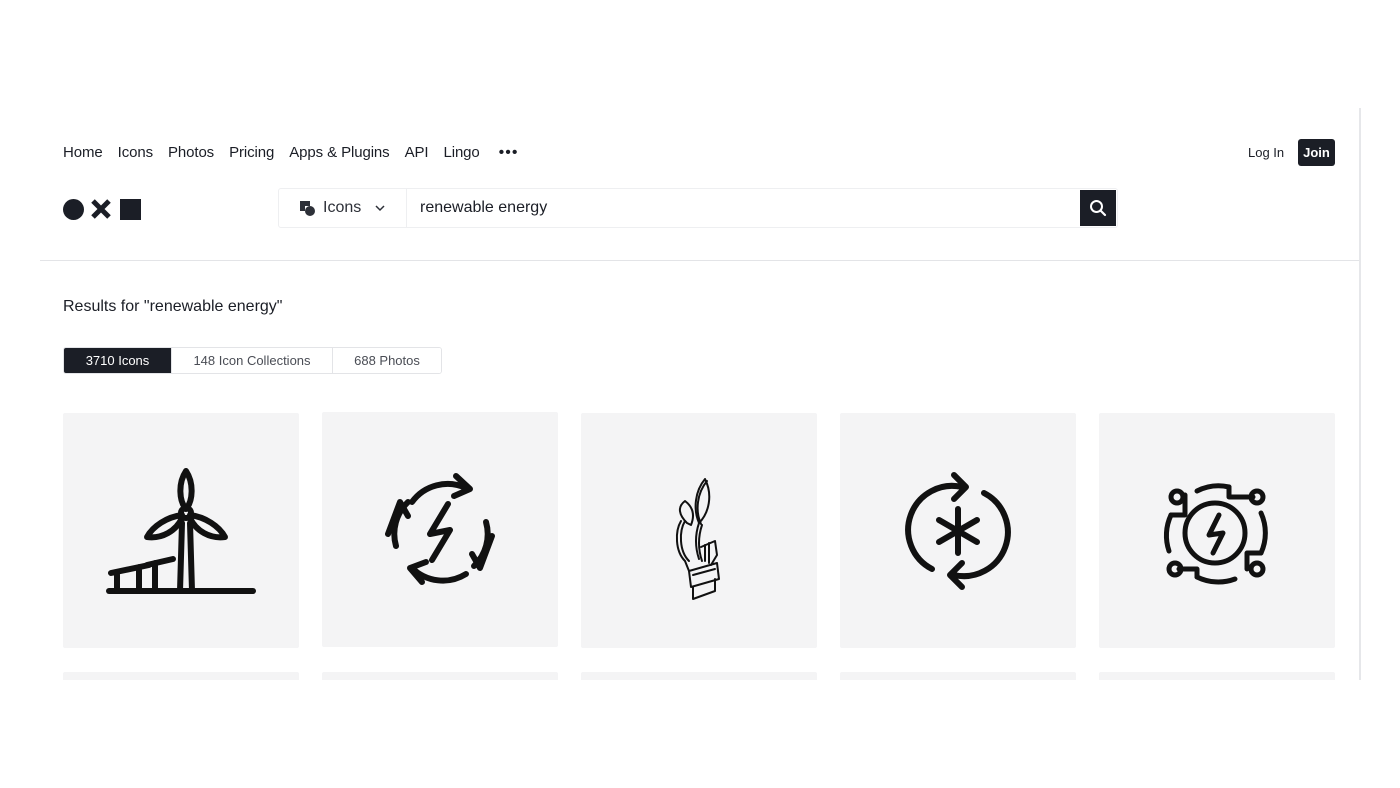 Image resolution: width=1400 pixels, height=788 pixels. I want to click on nav-pricing: Pricing, so click(251, 152).